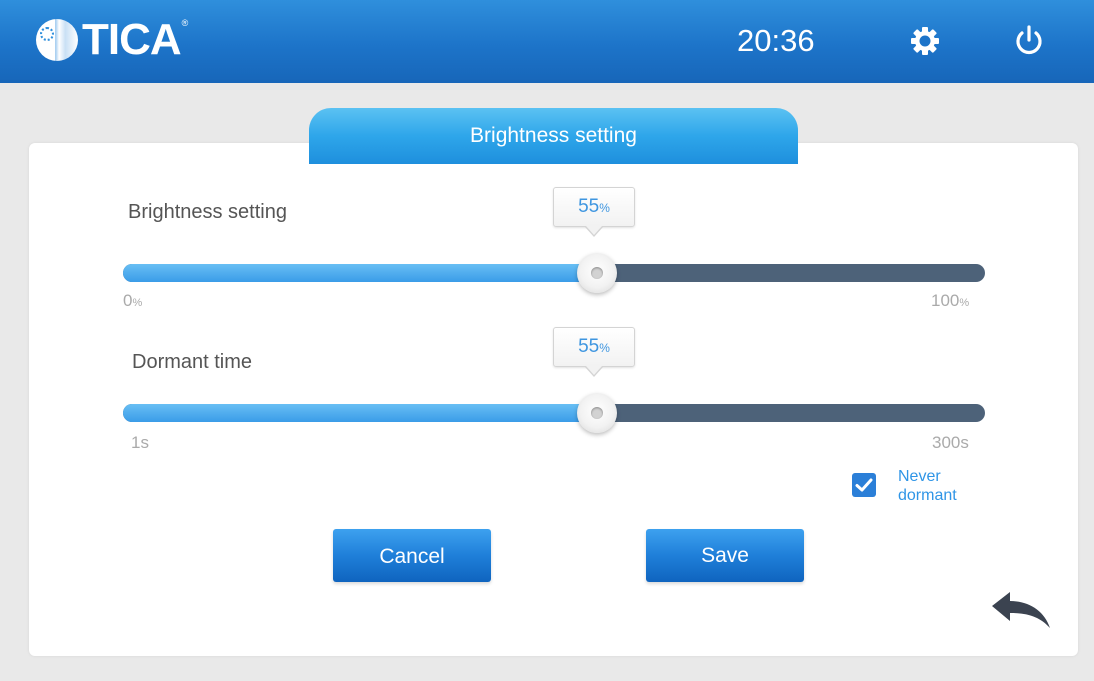 This screenshot has width=1094, height=681. Describe the element at coordinates (604, 348) in the screenshot. I see `dormant-value-unit: %` at that location.